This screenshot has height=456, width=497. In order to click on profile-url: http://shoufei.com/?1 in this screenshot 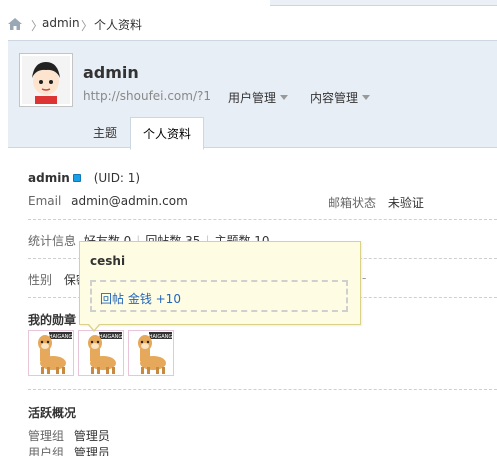, I will do `click(147, 96)`.